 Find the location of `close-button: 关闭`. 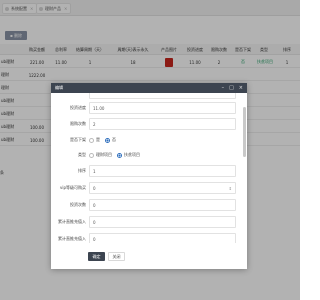

close-button: 关闭 is located at coordinates (116, 256).